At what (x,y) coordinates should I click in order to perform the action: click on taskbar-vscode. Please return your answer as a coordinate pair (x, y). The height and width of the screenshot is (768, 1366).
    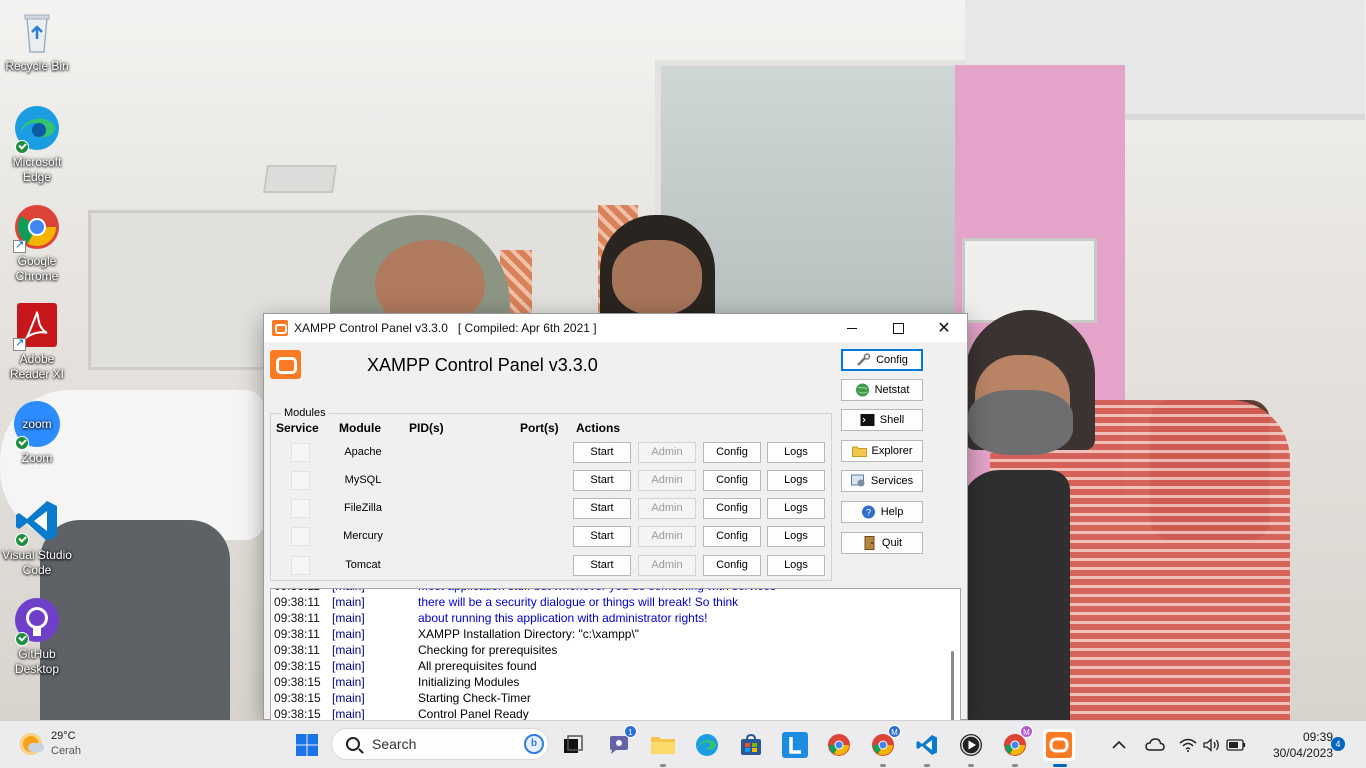
    Looking at the image, I should click on (927, 748).